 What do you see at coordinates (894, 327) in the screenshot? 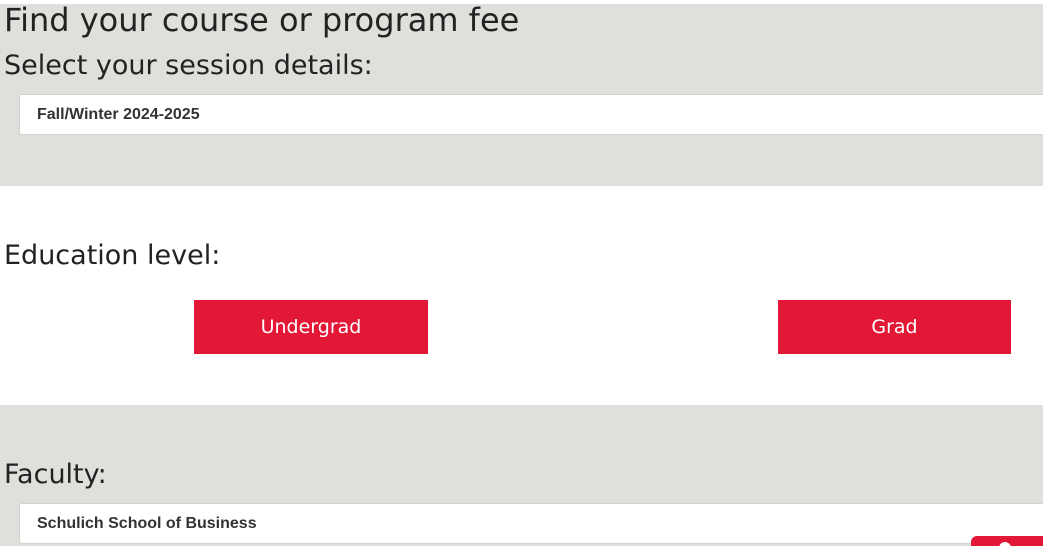
I see `grad-button: Grad` at bounding box center [894, 327].